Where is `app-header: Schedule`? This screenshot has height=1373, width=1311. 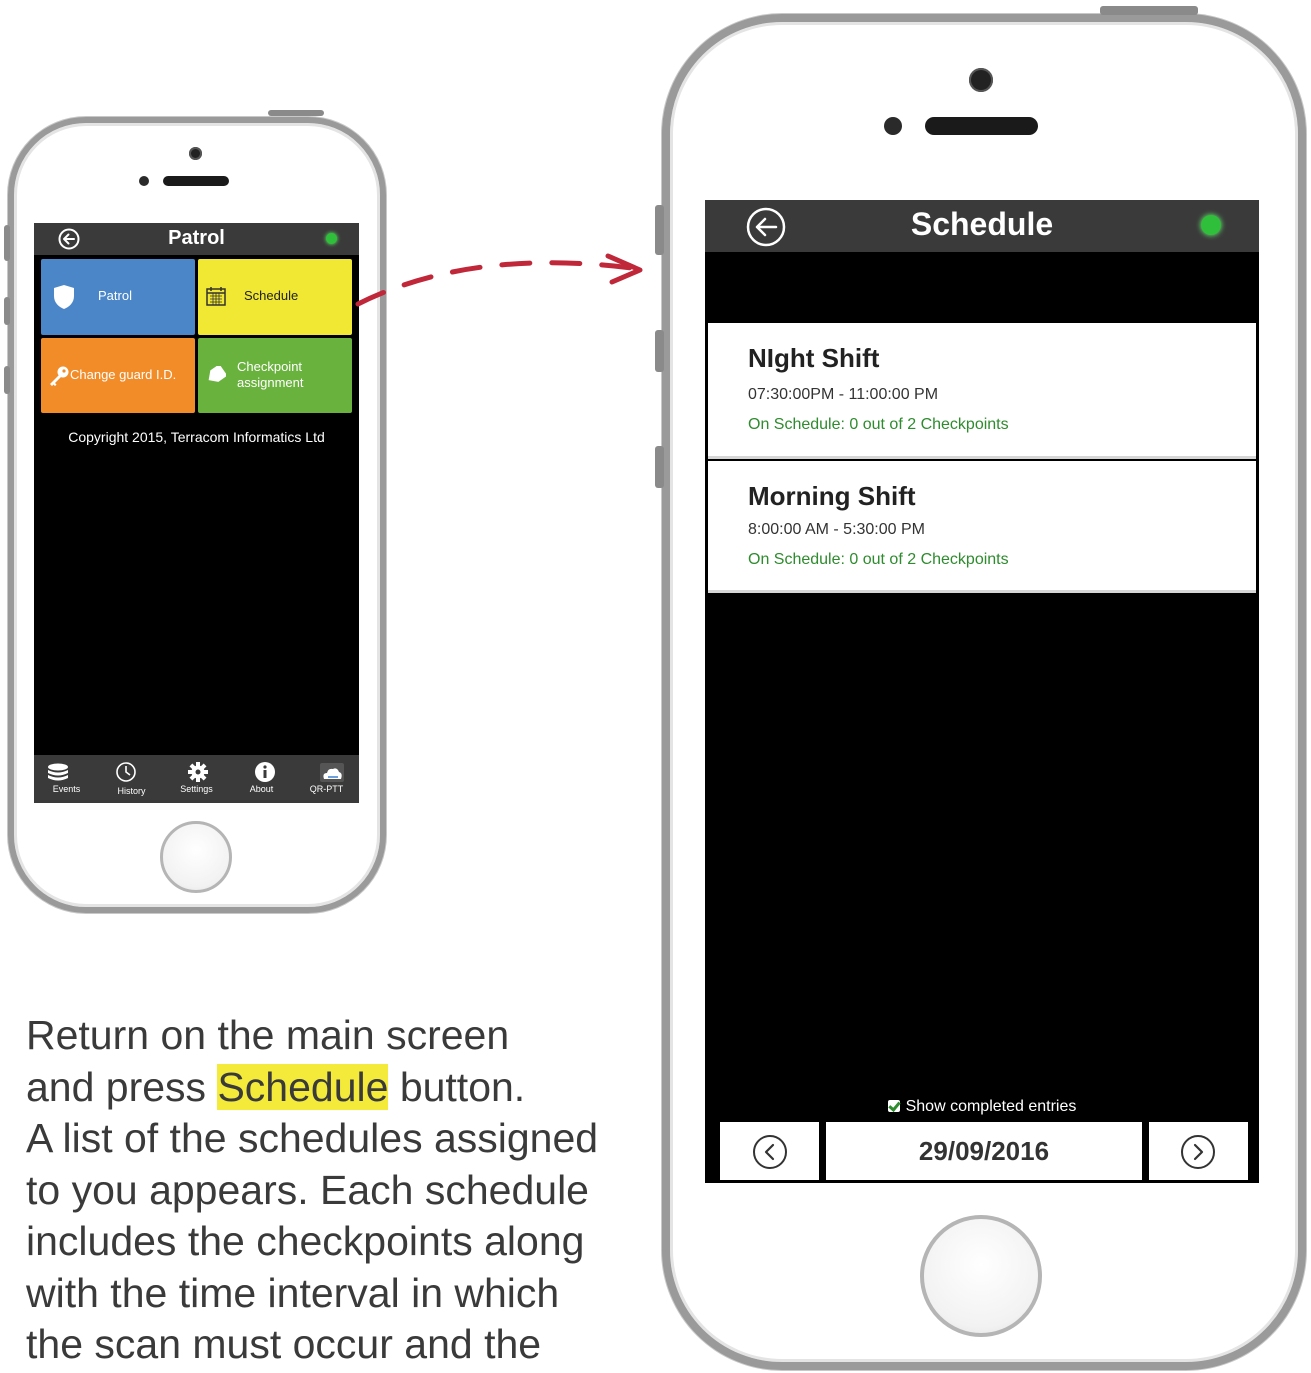
app-header: Schedule is located at coordinates (982, 226).